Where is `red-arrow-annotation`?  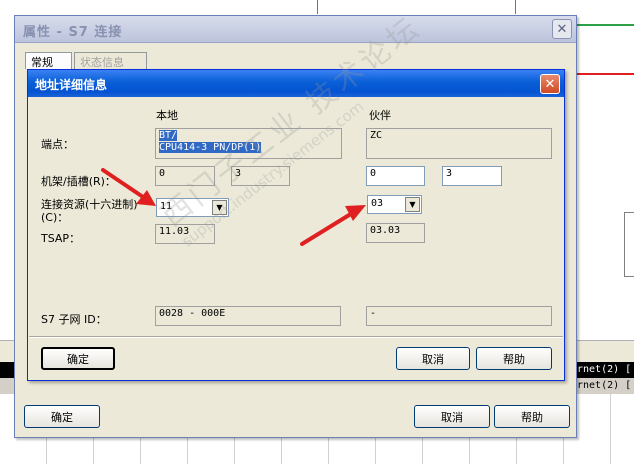
red-arrow-annotation is located at coordinates (233, 207).